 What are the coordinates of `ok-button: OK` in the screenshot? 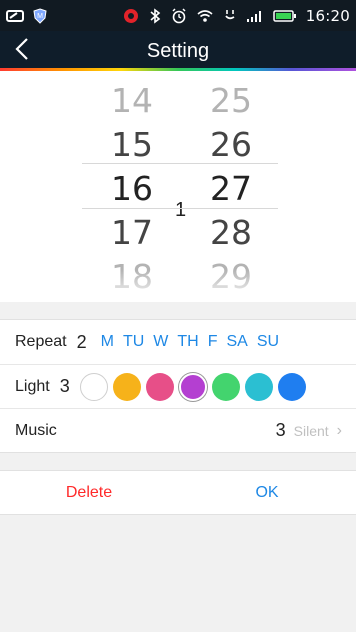 It's located at (267, 492).